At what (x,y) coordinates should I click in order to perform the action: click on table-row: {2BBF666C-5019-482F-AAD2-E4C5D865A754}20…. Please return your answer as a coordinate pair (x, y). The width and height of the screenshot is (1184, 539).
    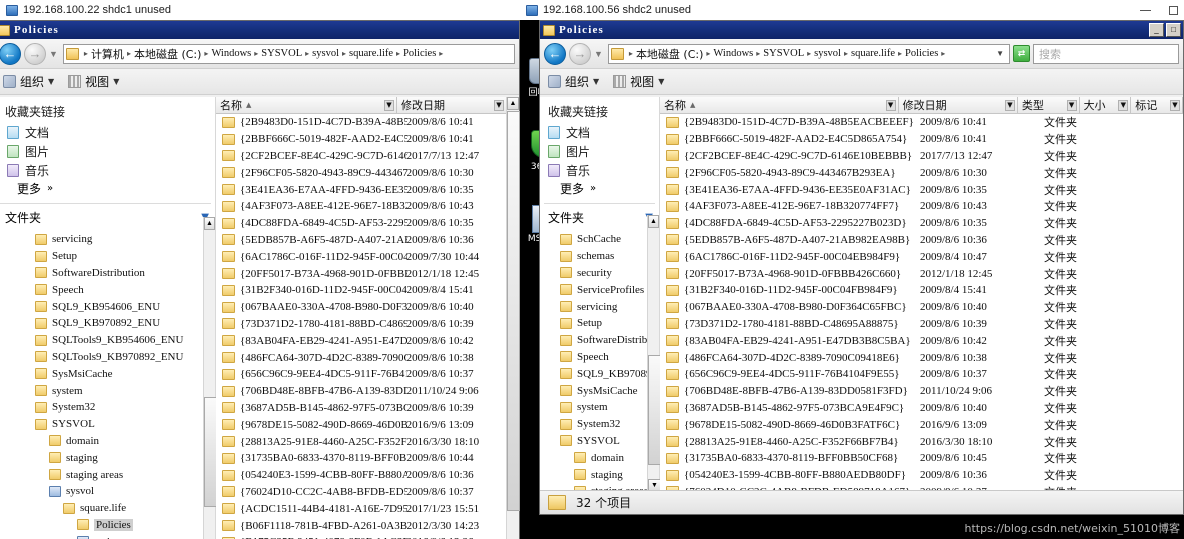
    Looking at the image, I should click on (367, 139).